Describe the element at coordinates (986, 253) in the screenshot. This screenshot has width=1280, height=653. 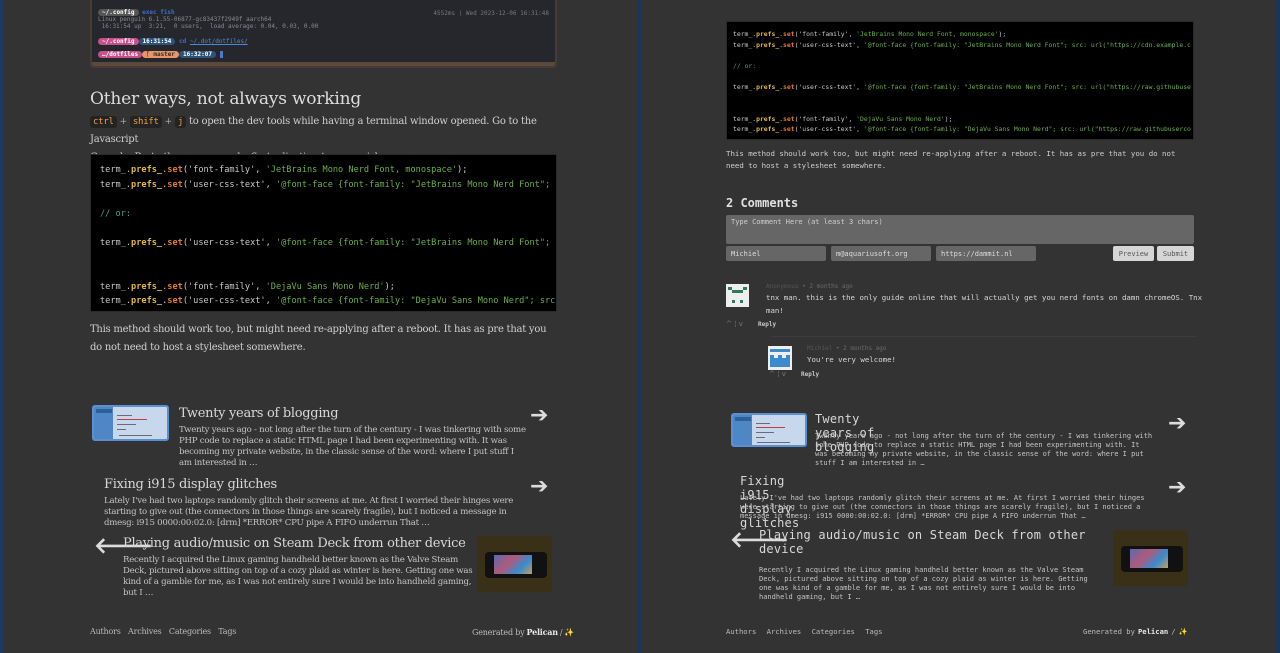
I see `website-input` at that location.